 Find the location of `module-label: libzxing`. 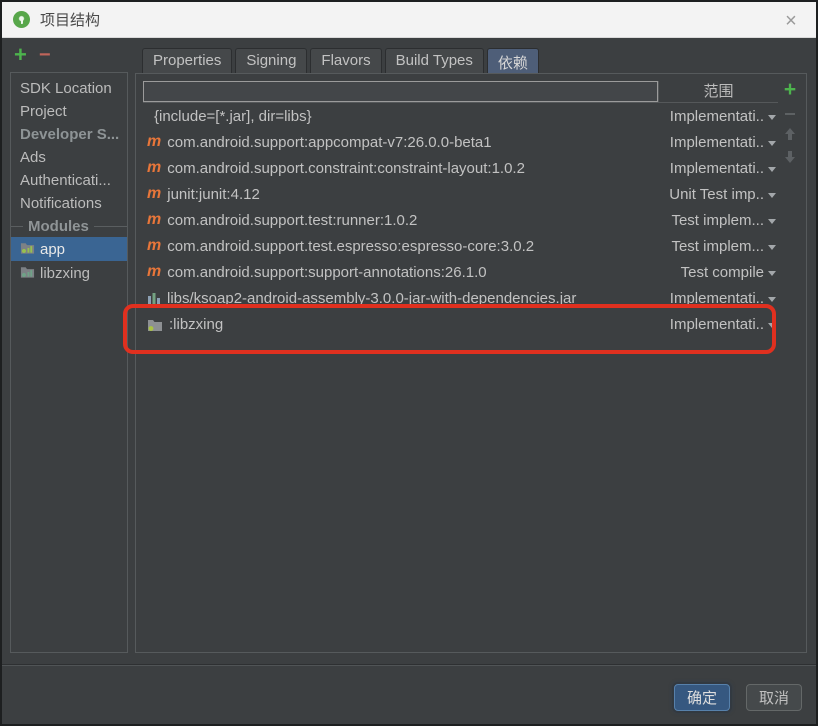

module-label: libzxing is located at coordinates (65, 273).